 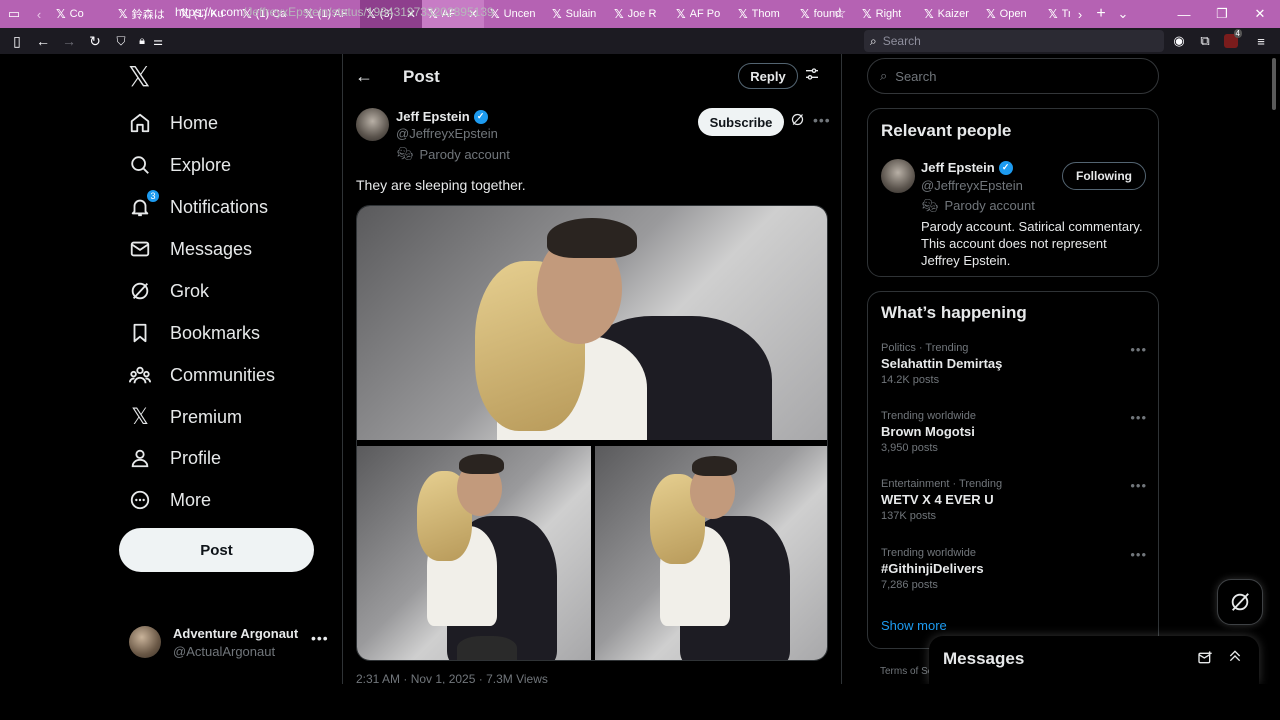 What do you see at coordinates (17, 41) in the screenshot?
I see `sidebar-toggle-icon: ▯` at bounding box center [17, 41].